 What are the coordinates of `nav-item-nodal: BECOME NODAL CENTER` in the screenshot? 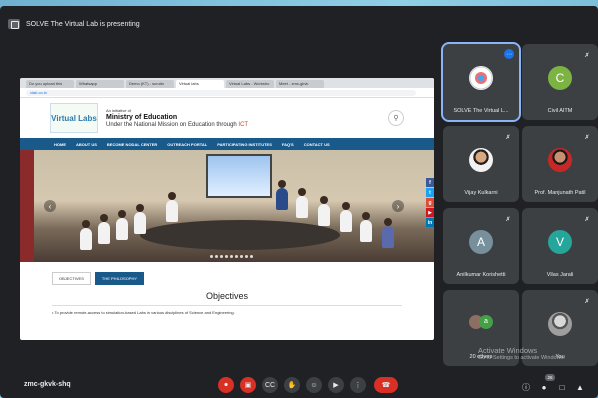 It's located at (132, 144).